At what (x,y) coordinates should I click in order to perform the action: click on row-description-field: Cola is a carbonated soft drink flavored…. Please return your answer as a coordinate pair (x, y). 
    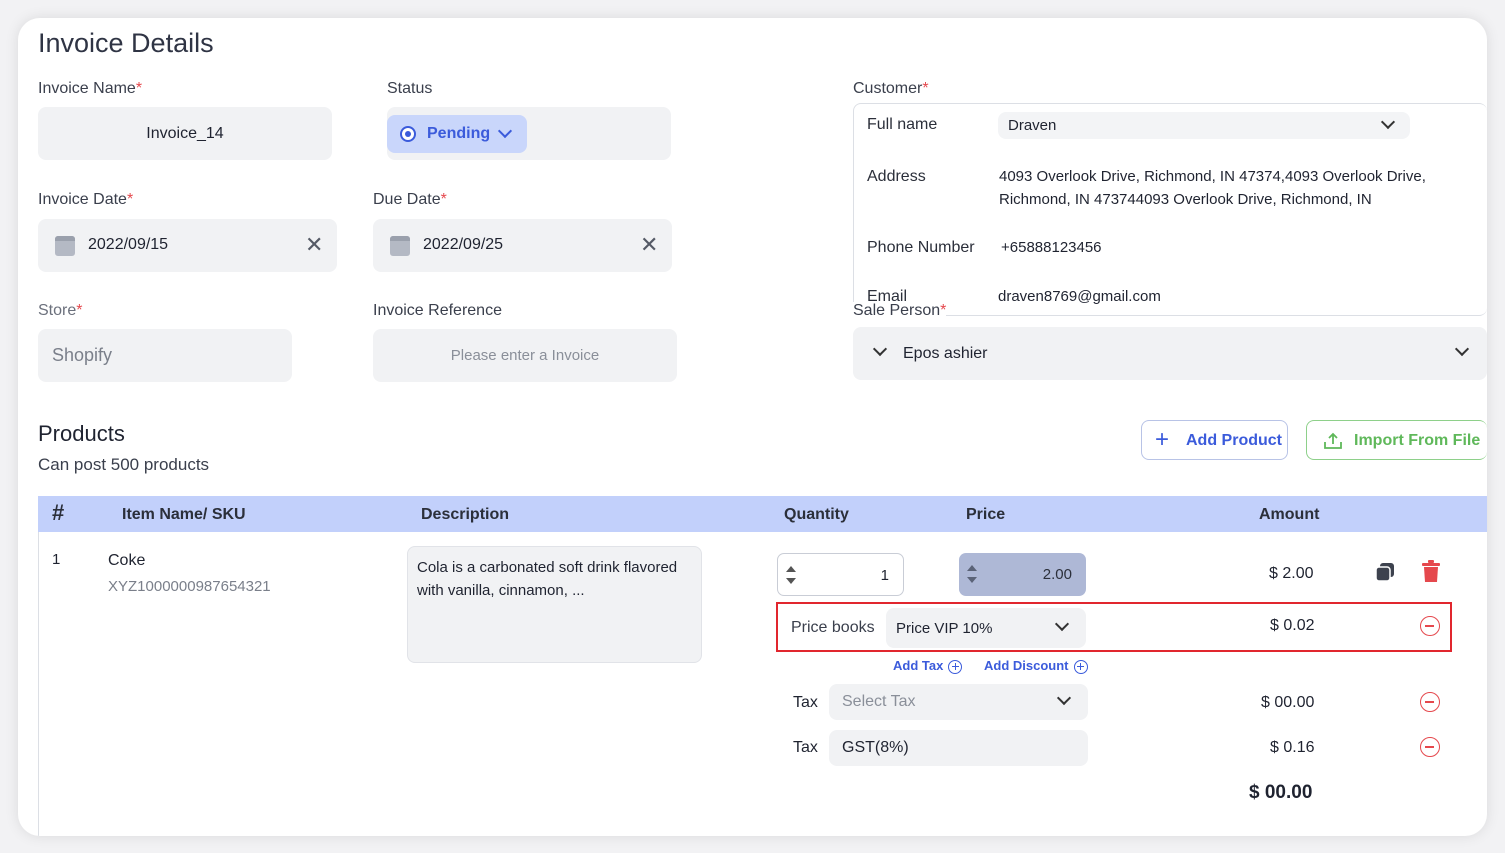
    Looking at the image, I should click on (554, 604).